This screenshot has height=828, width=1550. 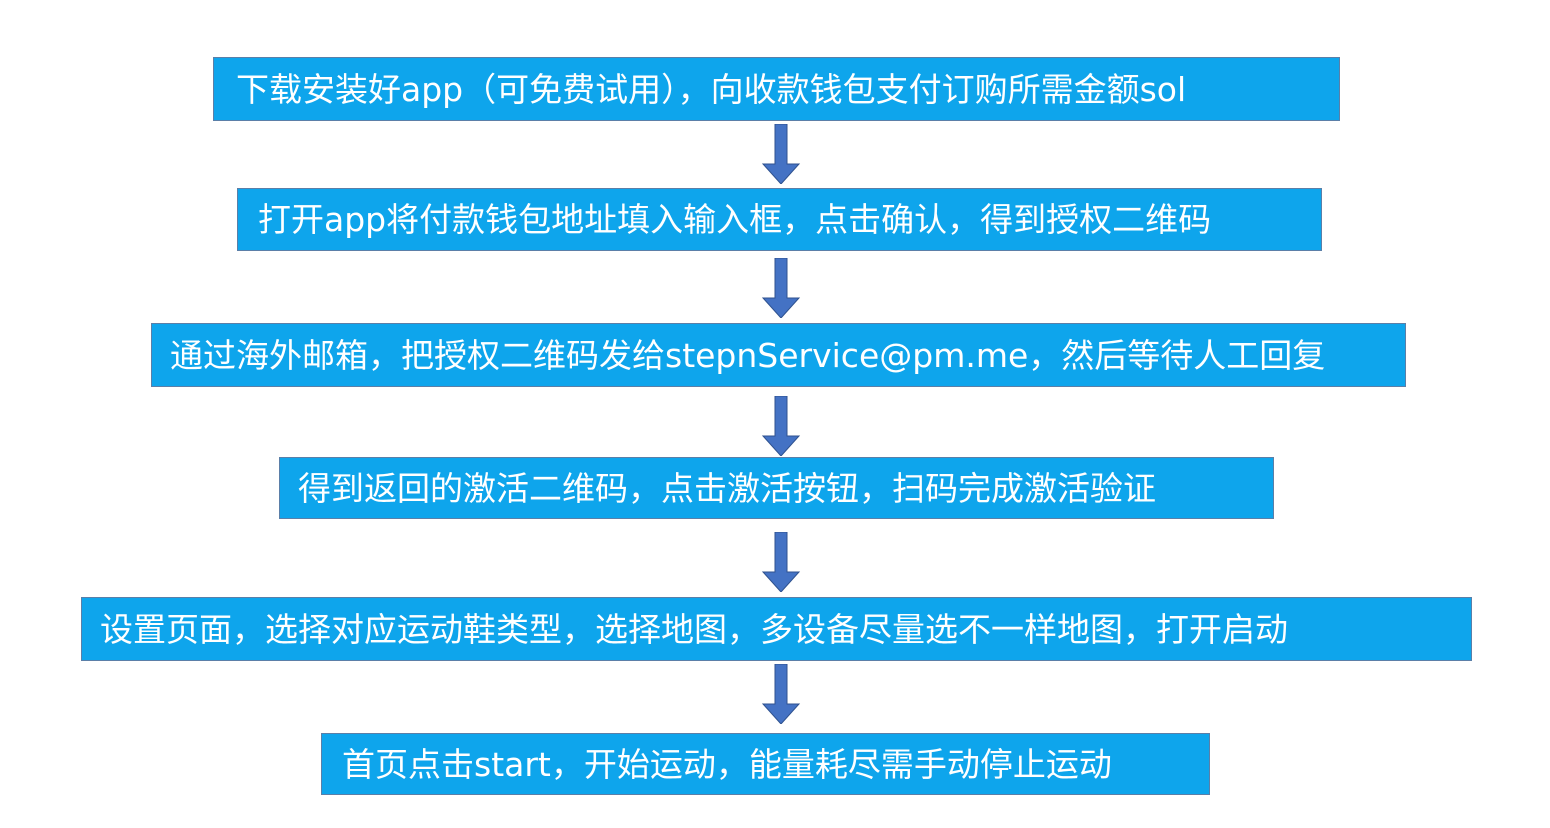 I want to click on step-2-box: 打开app将付款钱包地址填入输入框，点击确认，得到授权二维码, so click(x=779, y=219).